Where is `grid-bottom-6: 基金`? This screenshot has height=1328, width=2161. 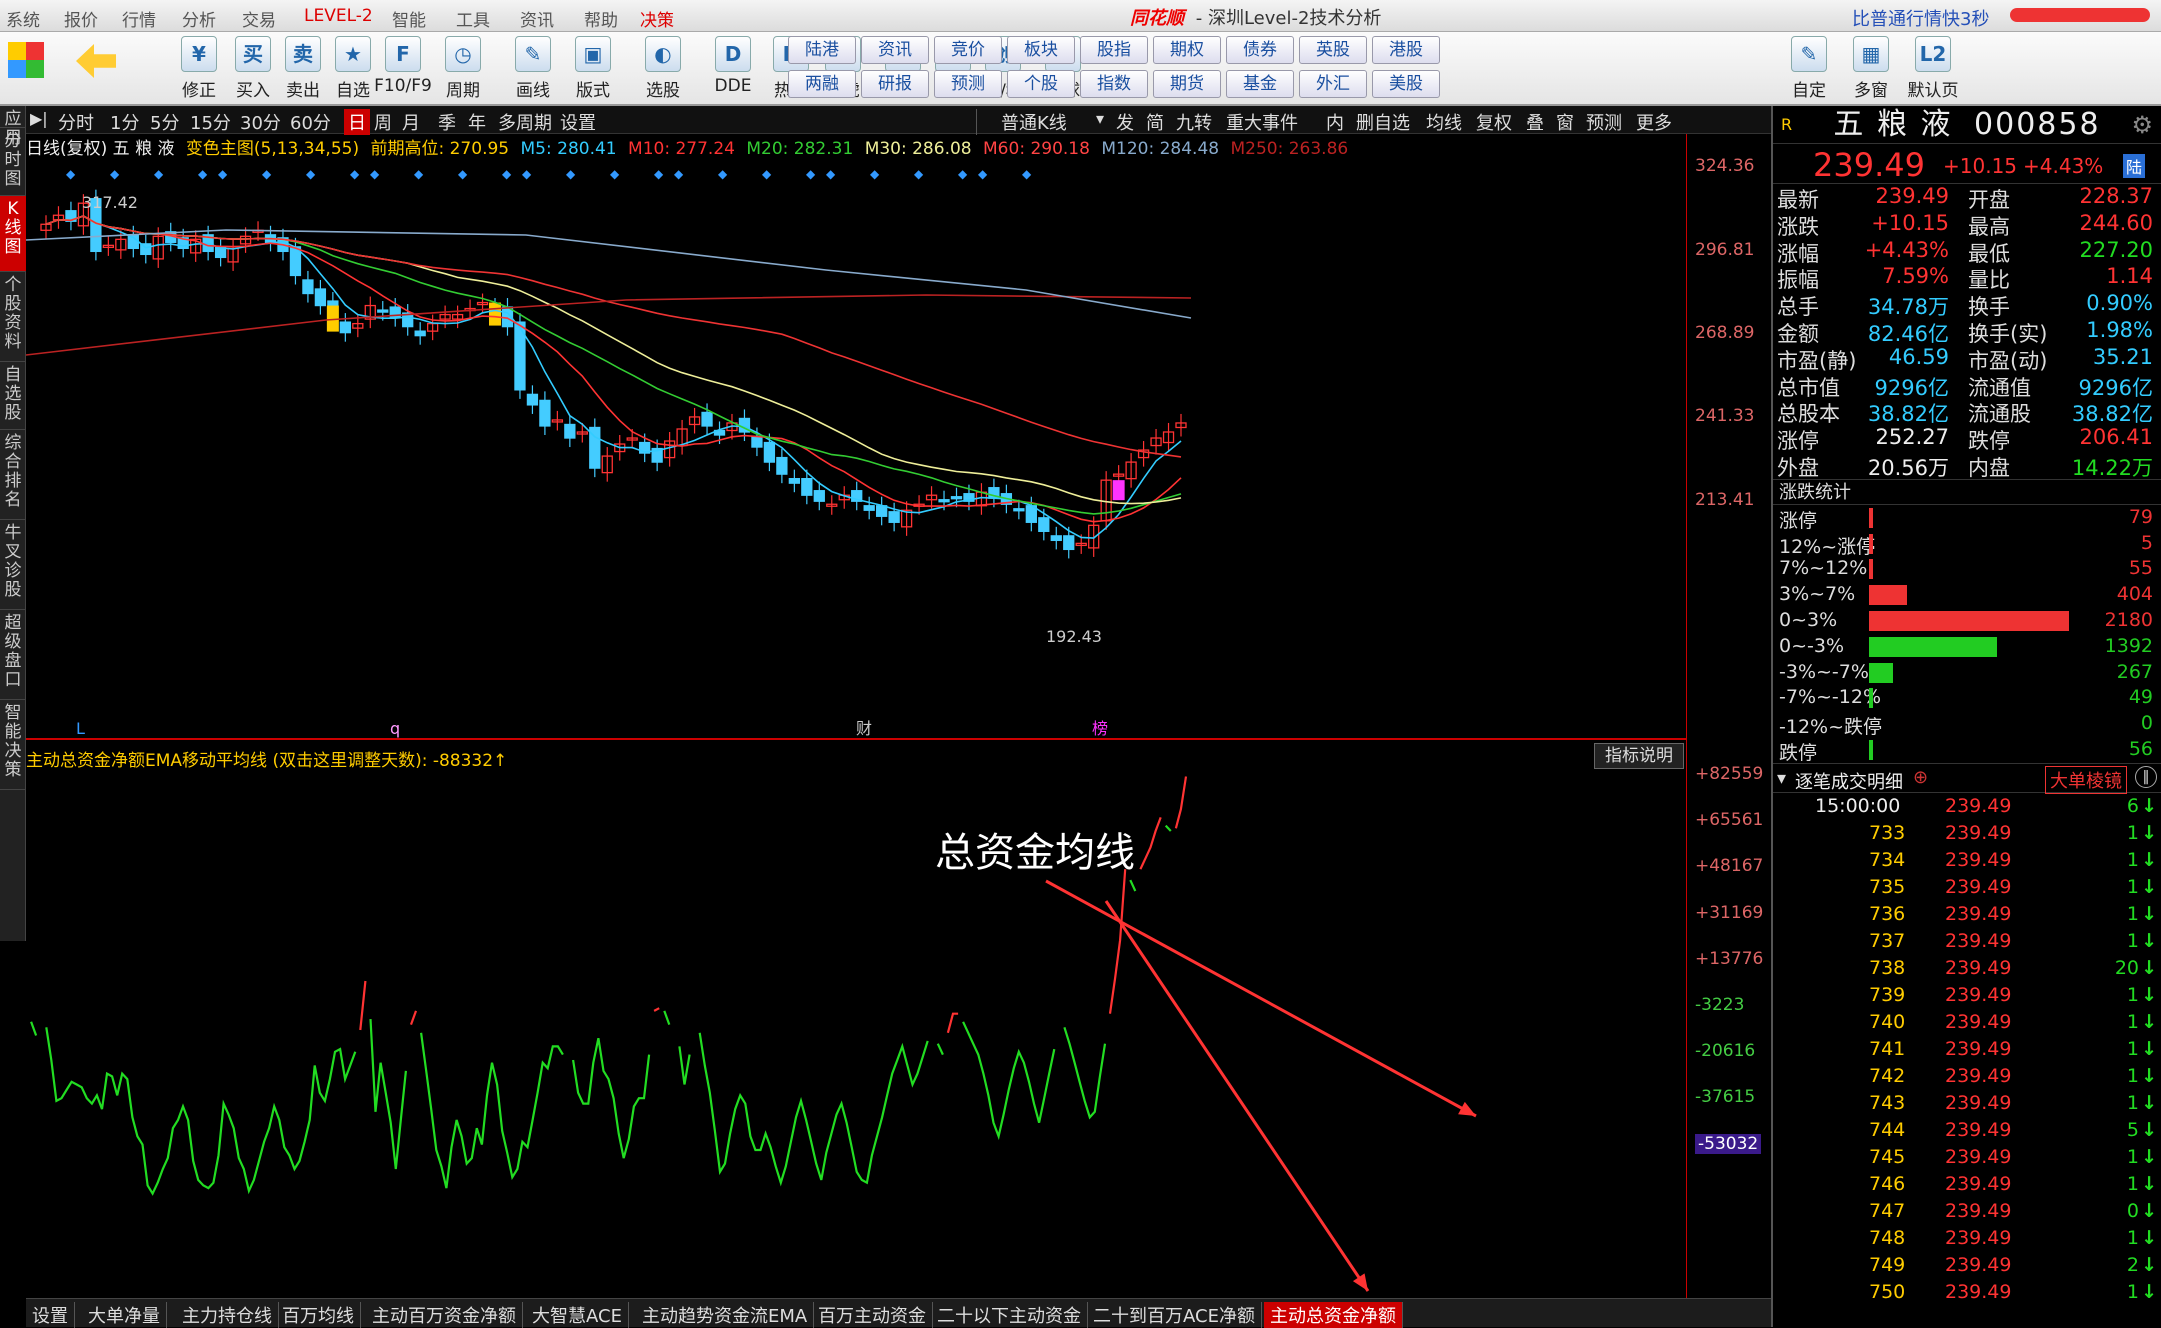
grid-bottom-6: 基金 is located at coordinates (1260, 84).